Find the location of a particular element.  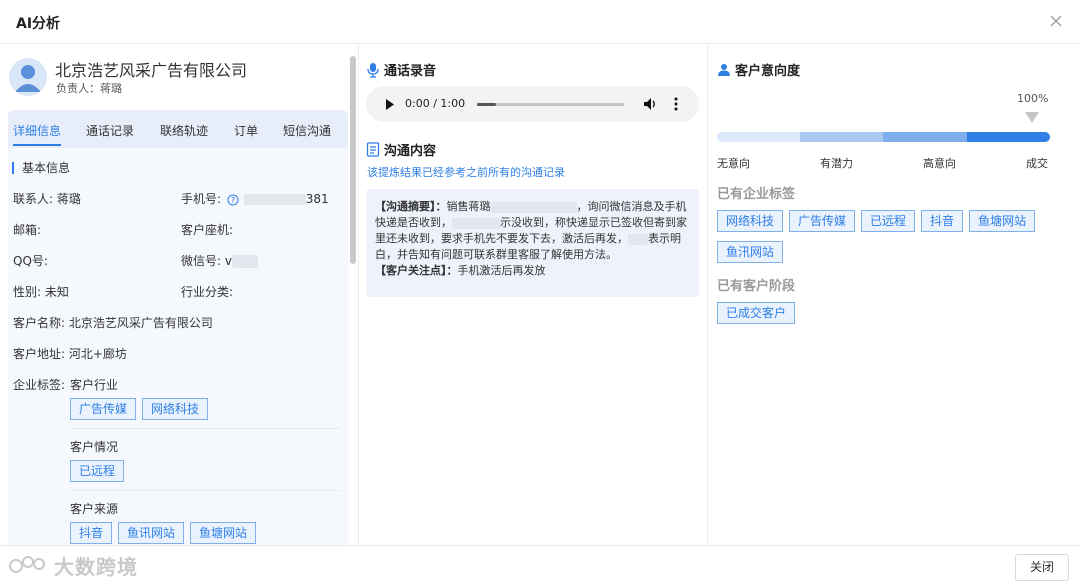

avatar is located at coordinates (28, 77).